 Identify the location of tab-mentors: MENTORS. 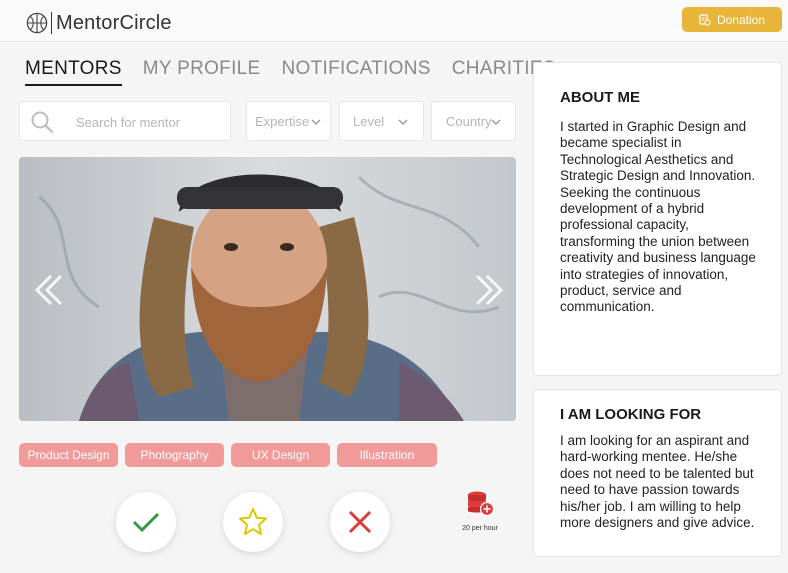
(73, 72).